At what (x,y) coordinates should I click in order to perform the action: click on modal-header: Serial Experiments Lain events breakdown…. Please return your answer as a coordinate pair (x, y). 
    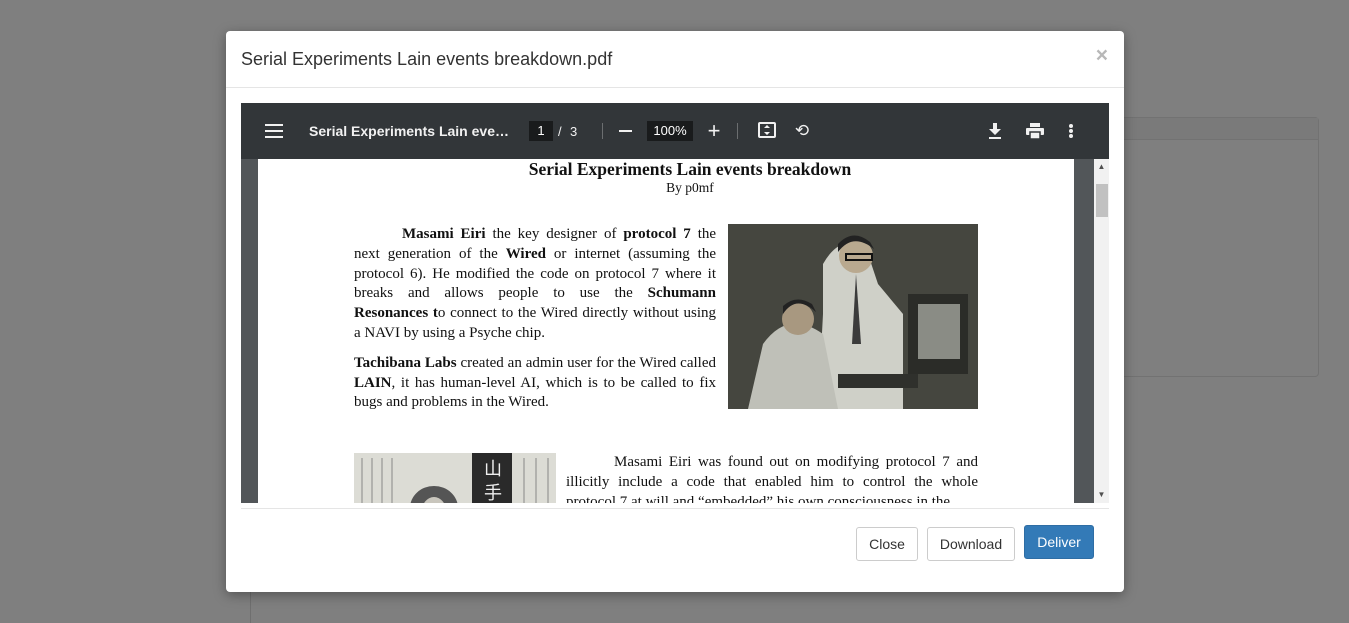
    Looking at the image, I should click on (675, 59).